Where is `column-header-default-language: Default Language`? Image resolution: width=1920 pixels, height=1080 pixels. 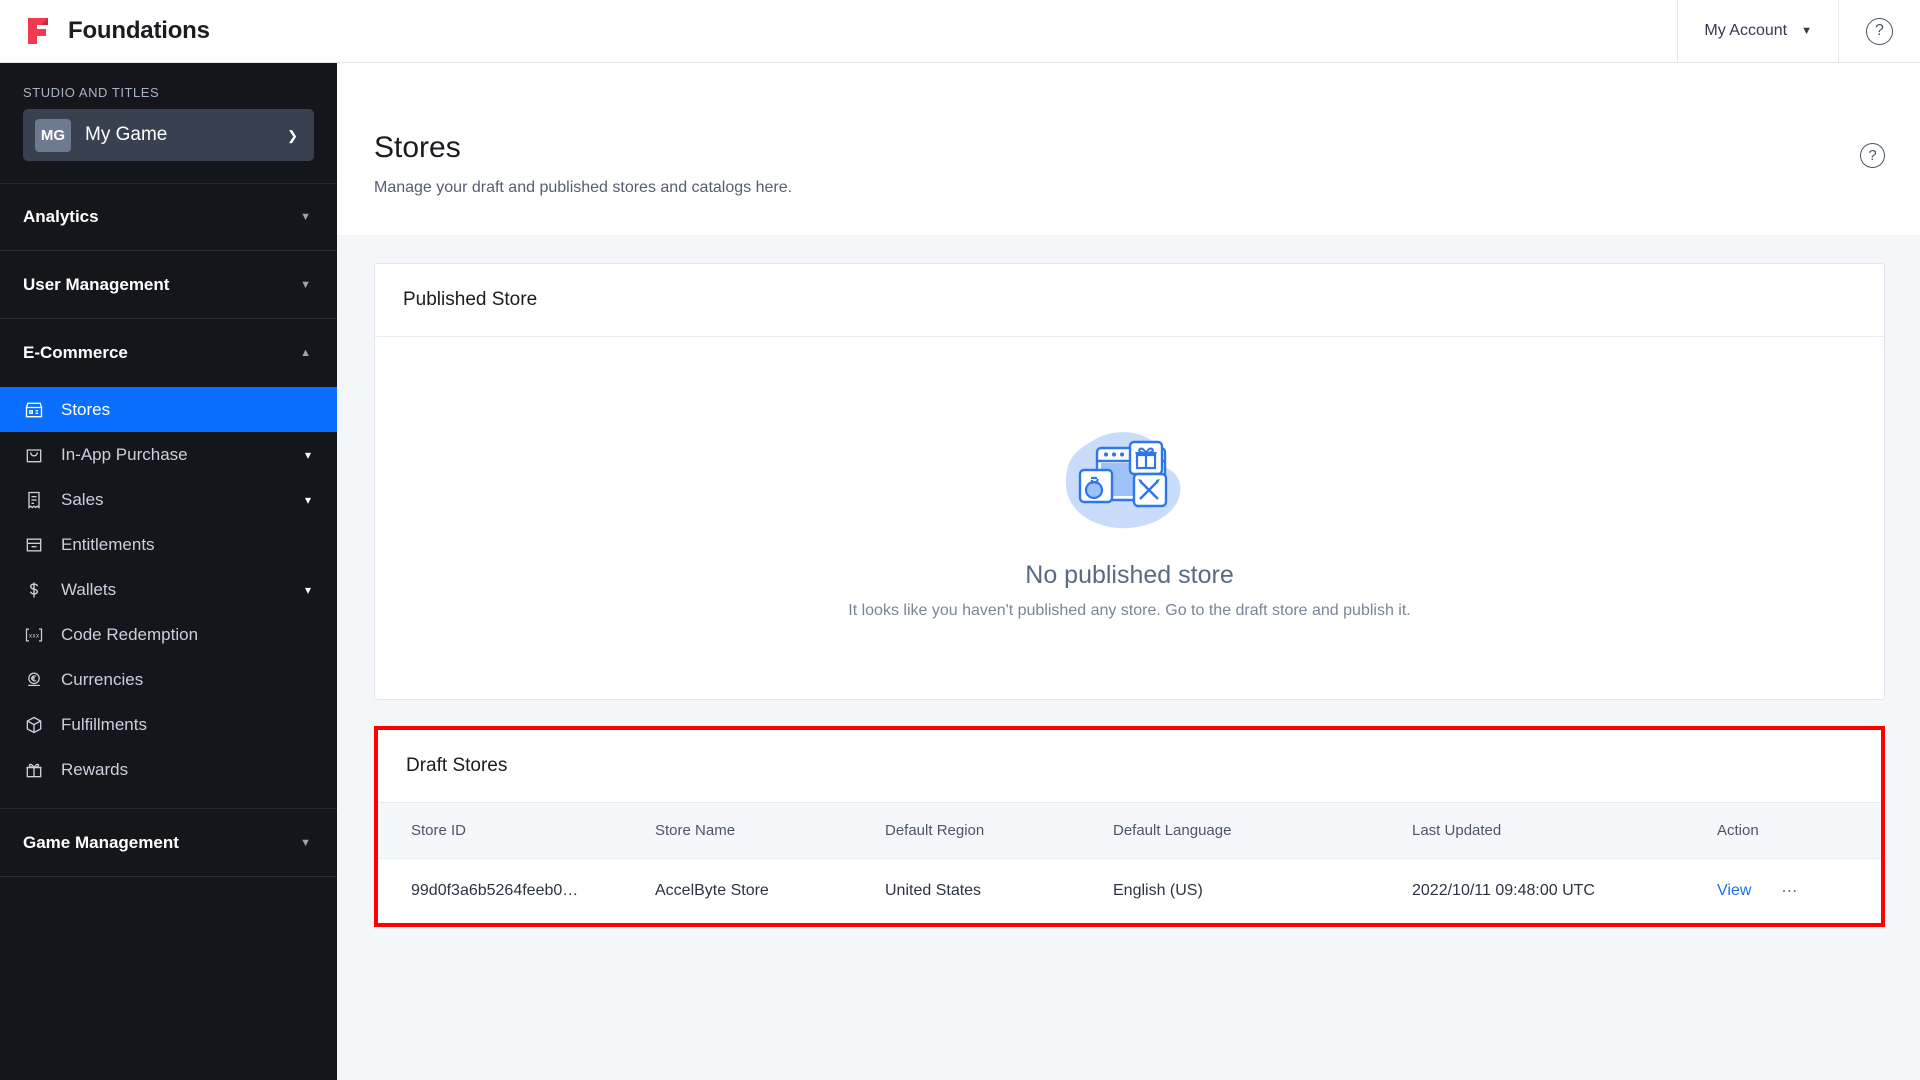 column-header-default-language: Default Language is located at coordinates (1262, 830).